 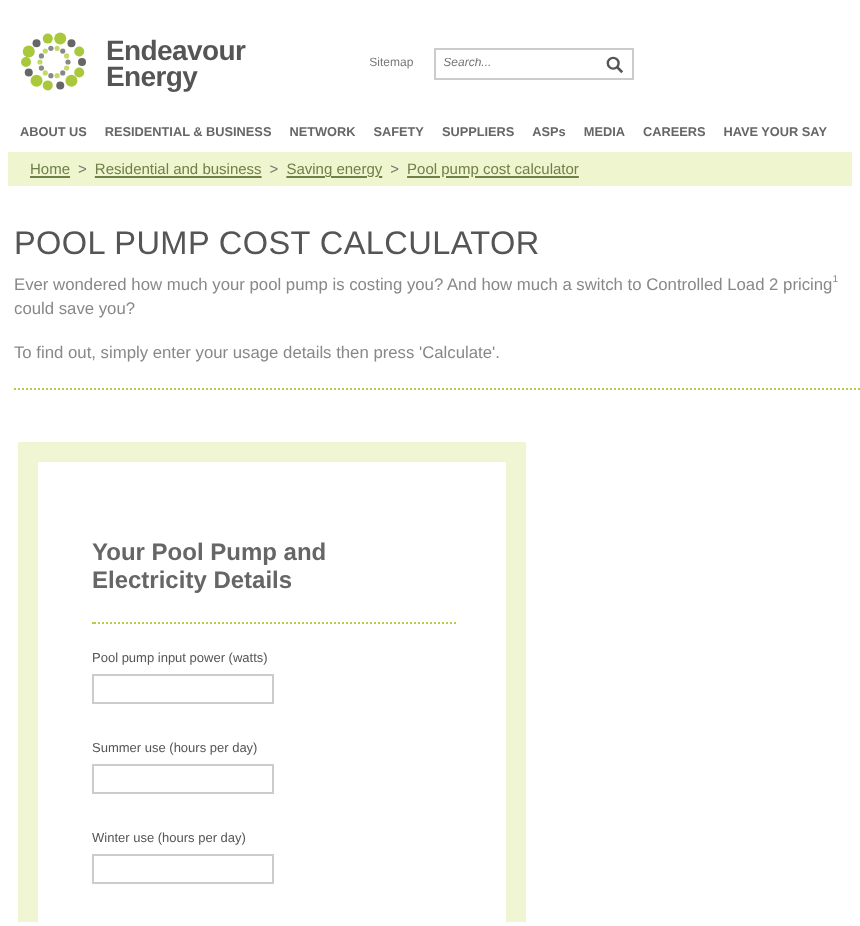 I want to click on page-title: POOL PUMP COST CALCULATOR, so click(x=278, y=244).